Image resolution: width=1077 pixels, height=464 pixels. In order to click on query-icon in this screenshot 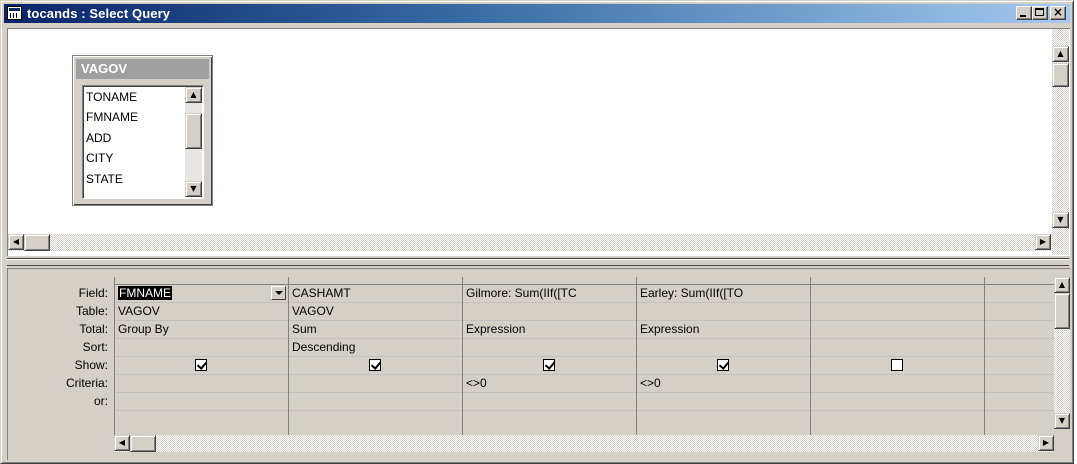, I will do `click(14, 13)`.